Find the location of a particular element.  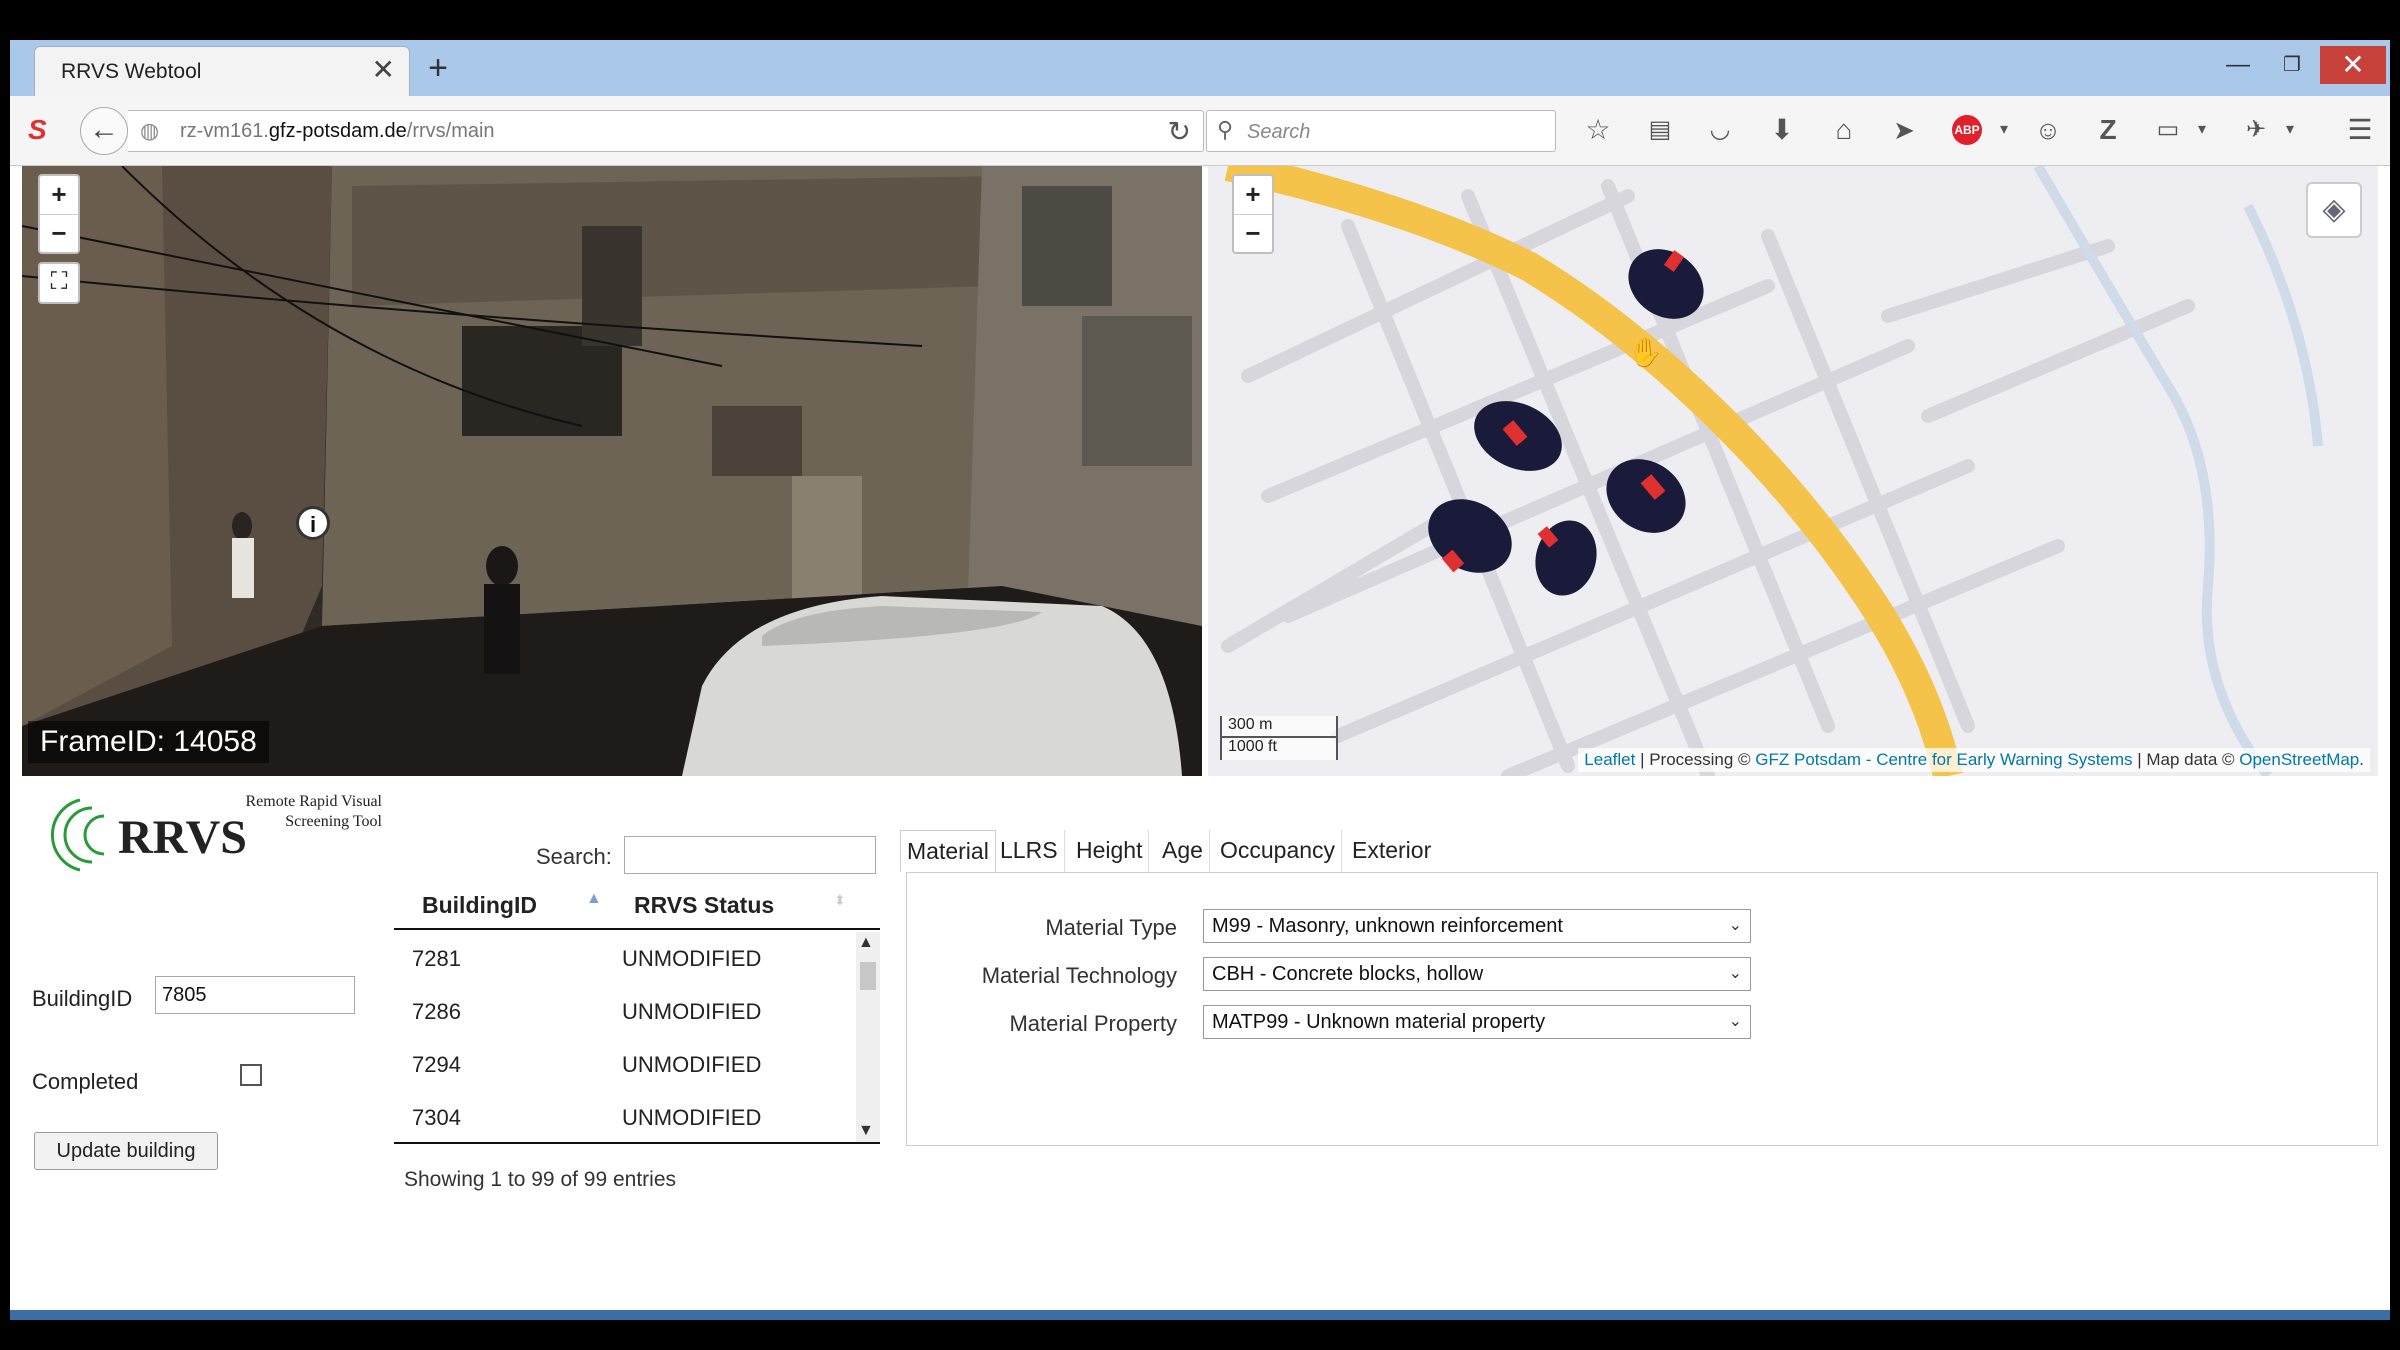

table-header: BuildingID ▲ RRVS Status ⬍ is located at coordinates (637, 905).